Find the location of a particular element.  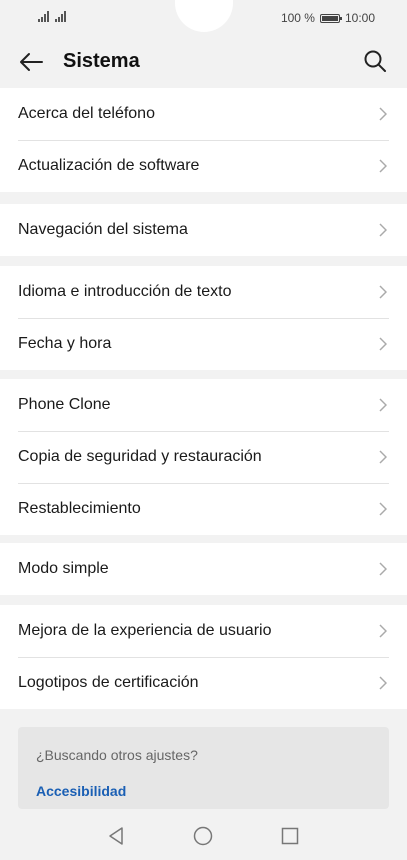

settings-item-date-time: Fecha y hora is located at coordinates (203, 344).